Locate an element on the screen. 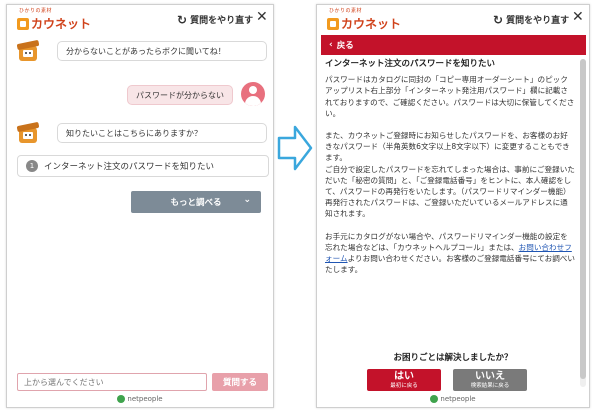  arrow-right-icon is located at coordinates (295, 148).